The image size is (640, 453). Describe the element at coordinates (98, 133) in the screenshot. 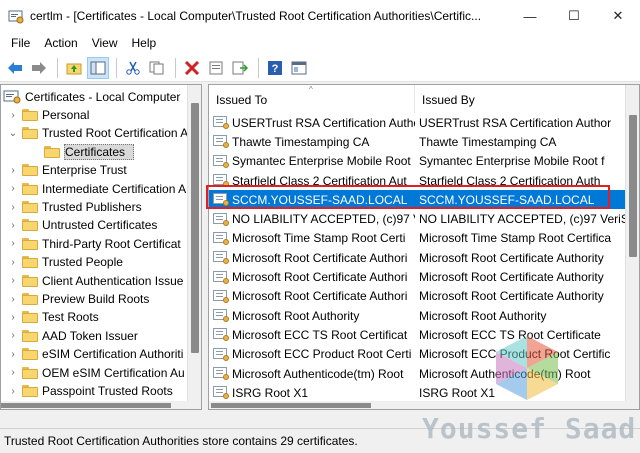

I see `tree-item: ⌄ Trusted Root Certification A` at that location.